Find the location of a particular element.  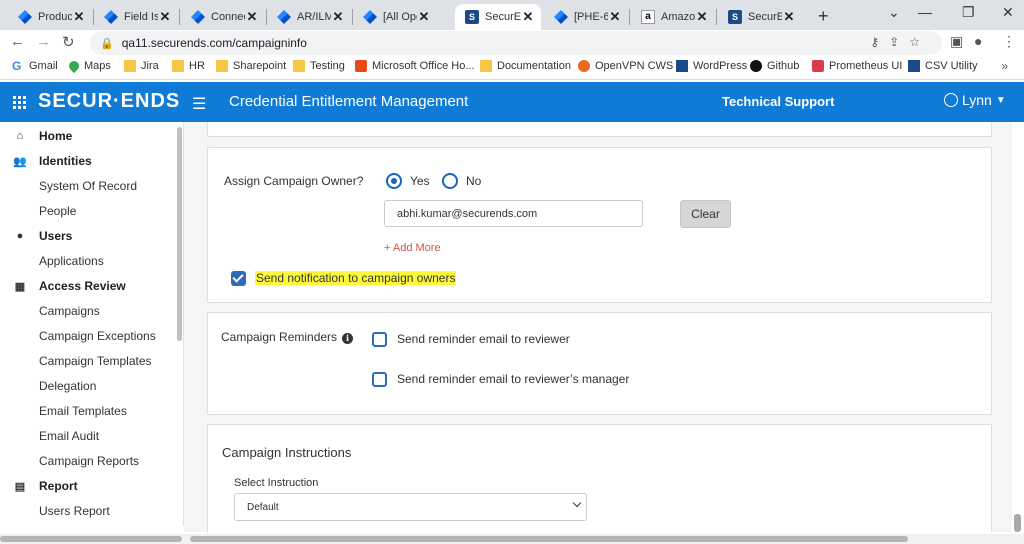

sidebar-item-campaigns: Campaigns is located at coordinates (88, 311).